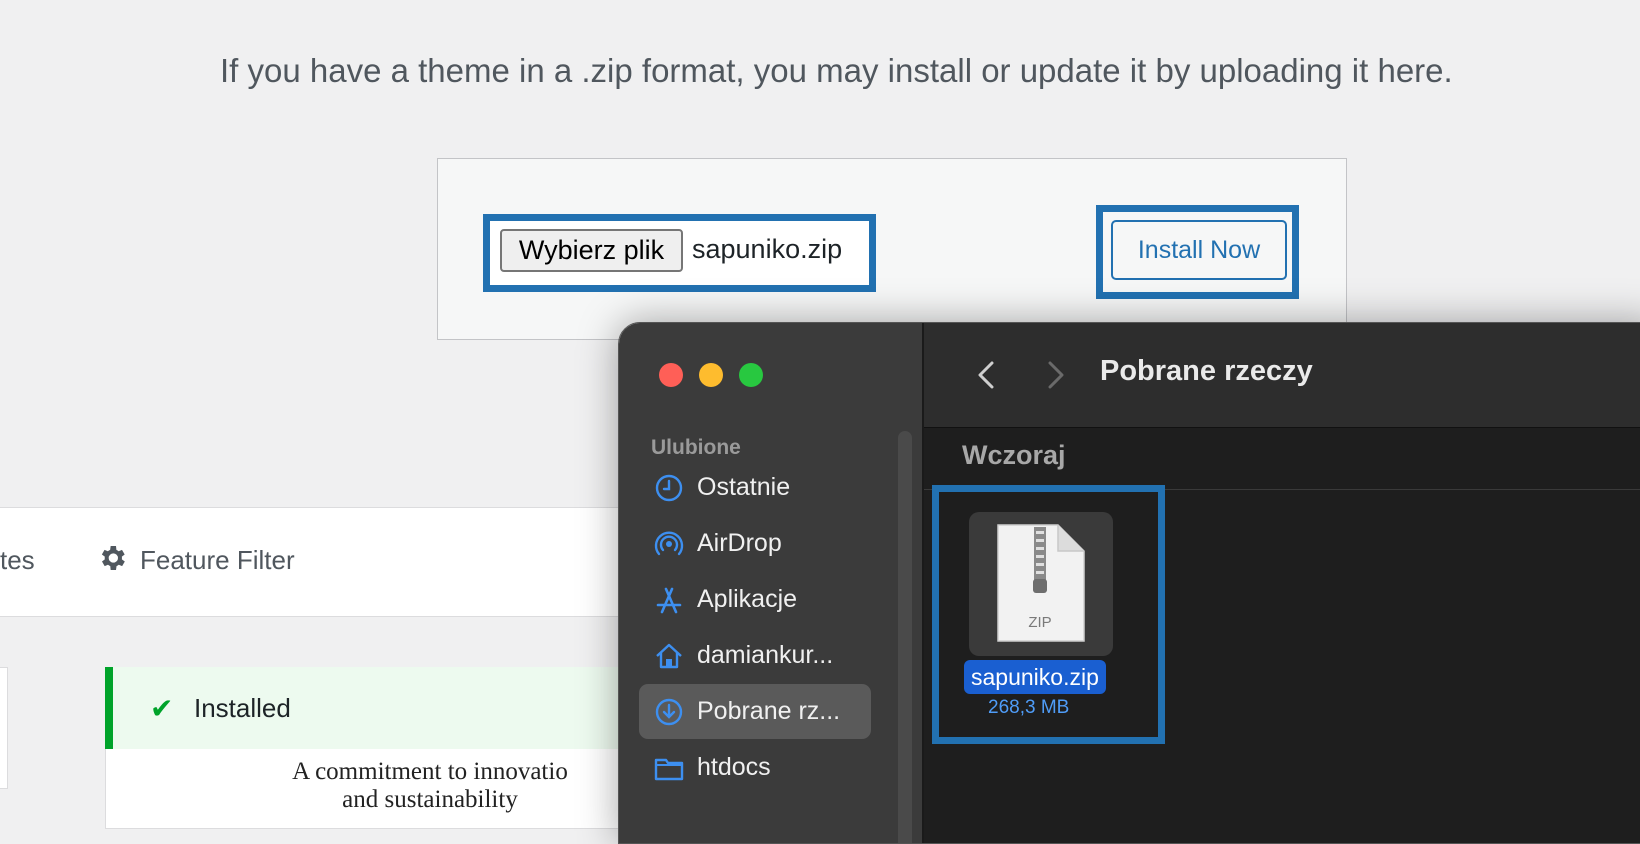 The image size is (1640, 844). What do you see at coordinates (734, 767) in the screenshot?
I see `sidebar-item-label: htdocs` at bounding box center [734, 767].